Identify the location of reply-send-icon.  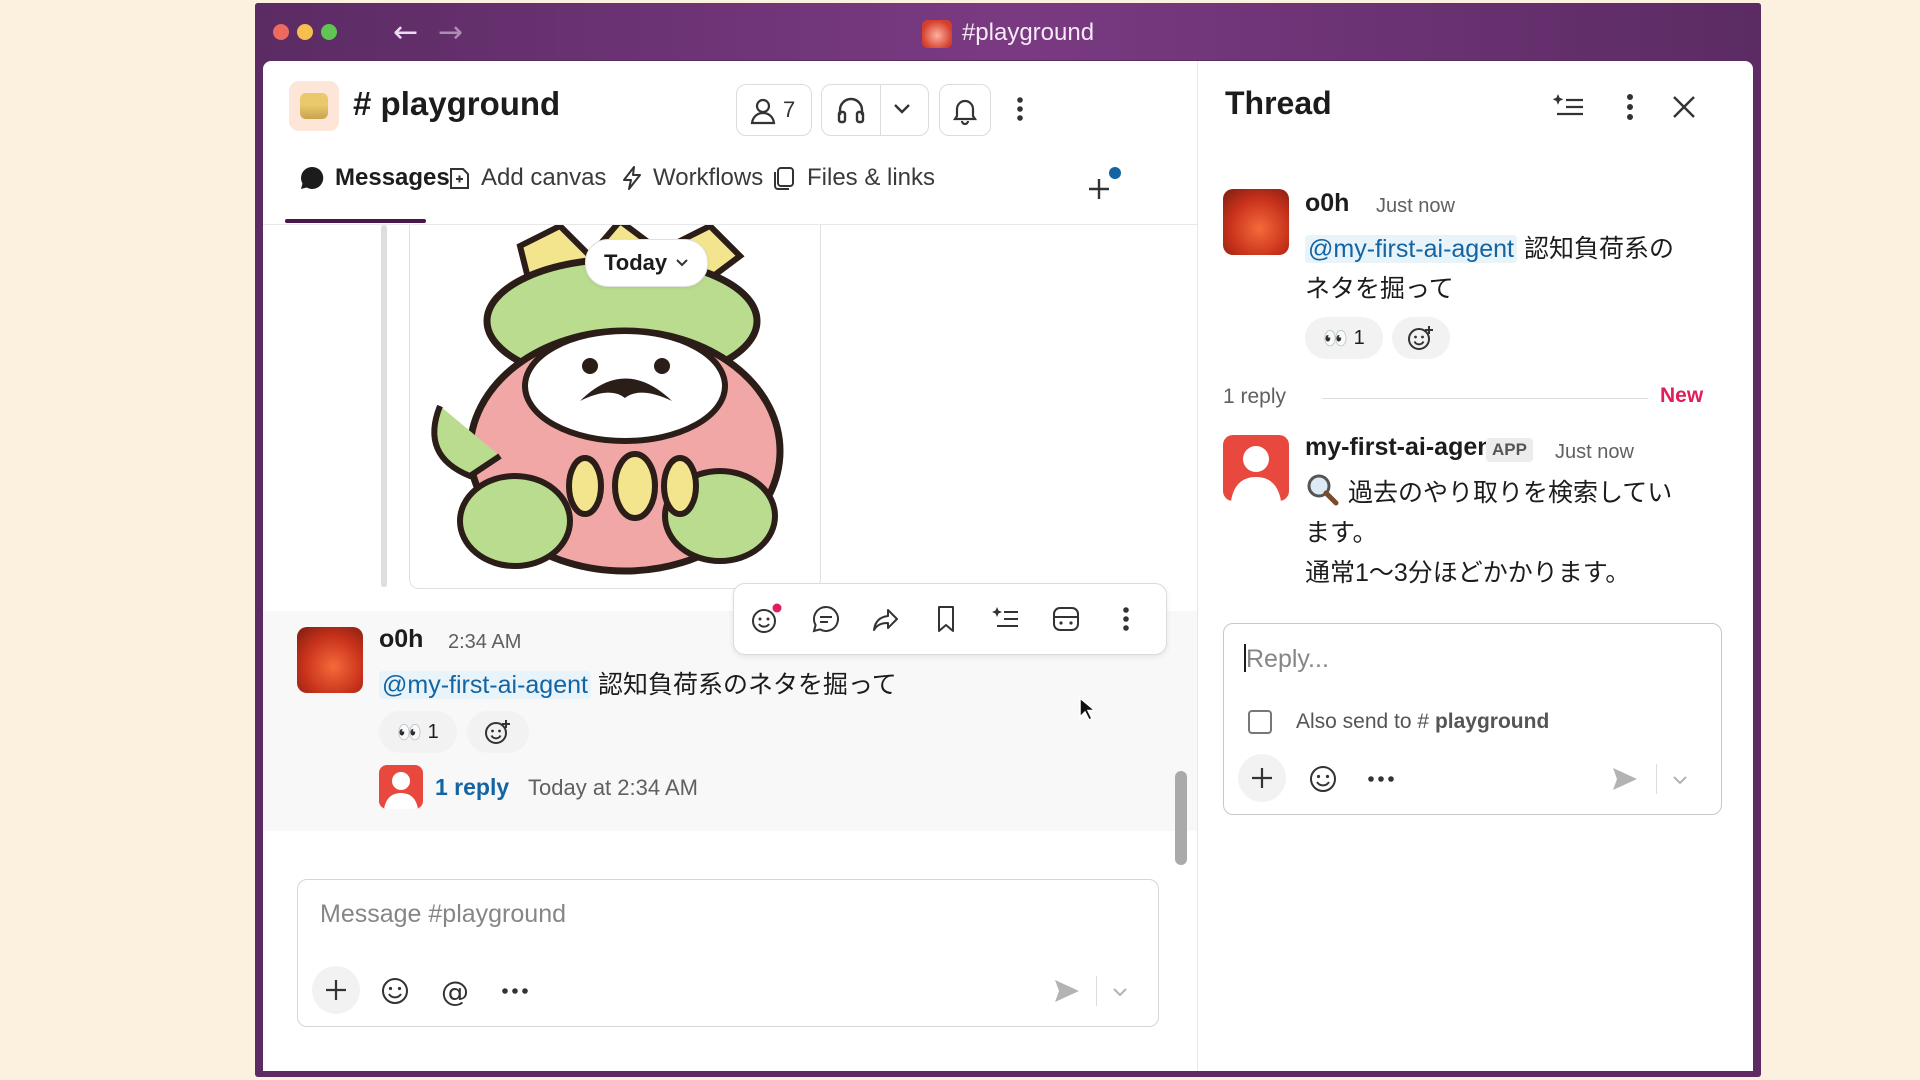
(1625, 779).